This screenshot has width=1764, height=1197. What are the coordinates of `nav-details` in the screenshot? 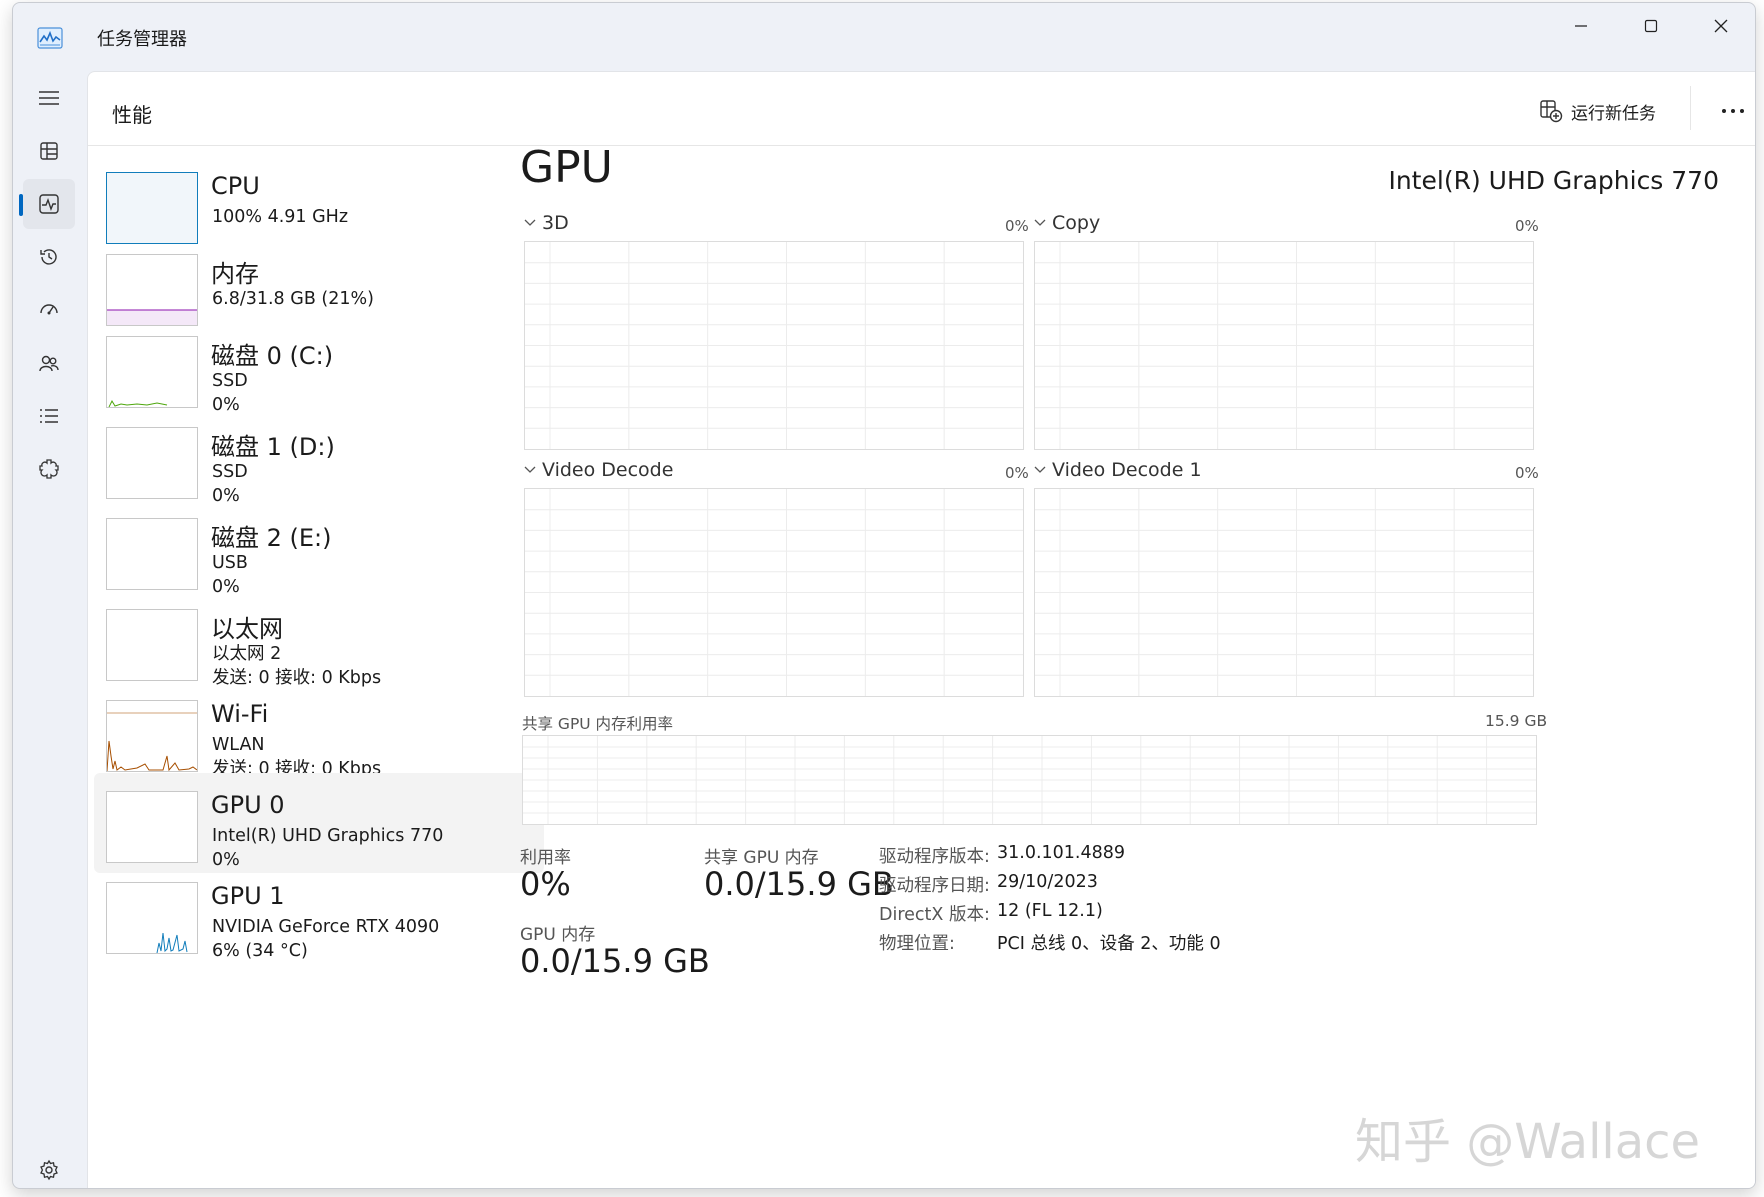 It's located at (49, 416).